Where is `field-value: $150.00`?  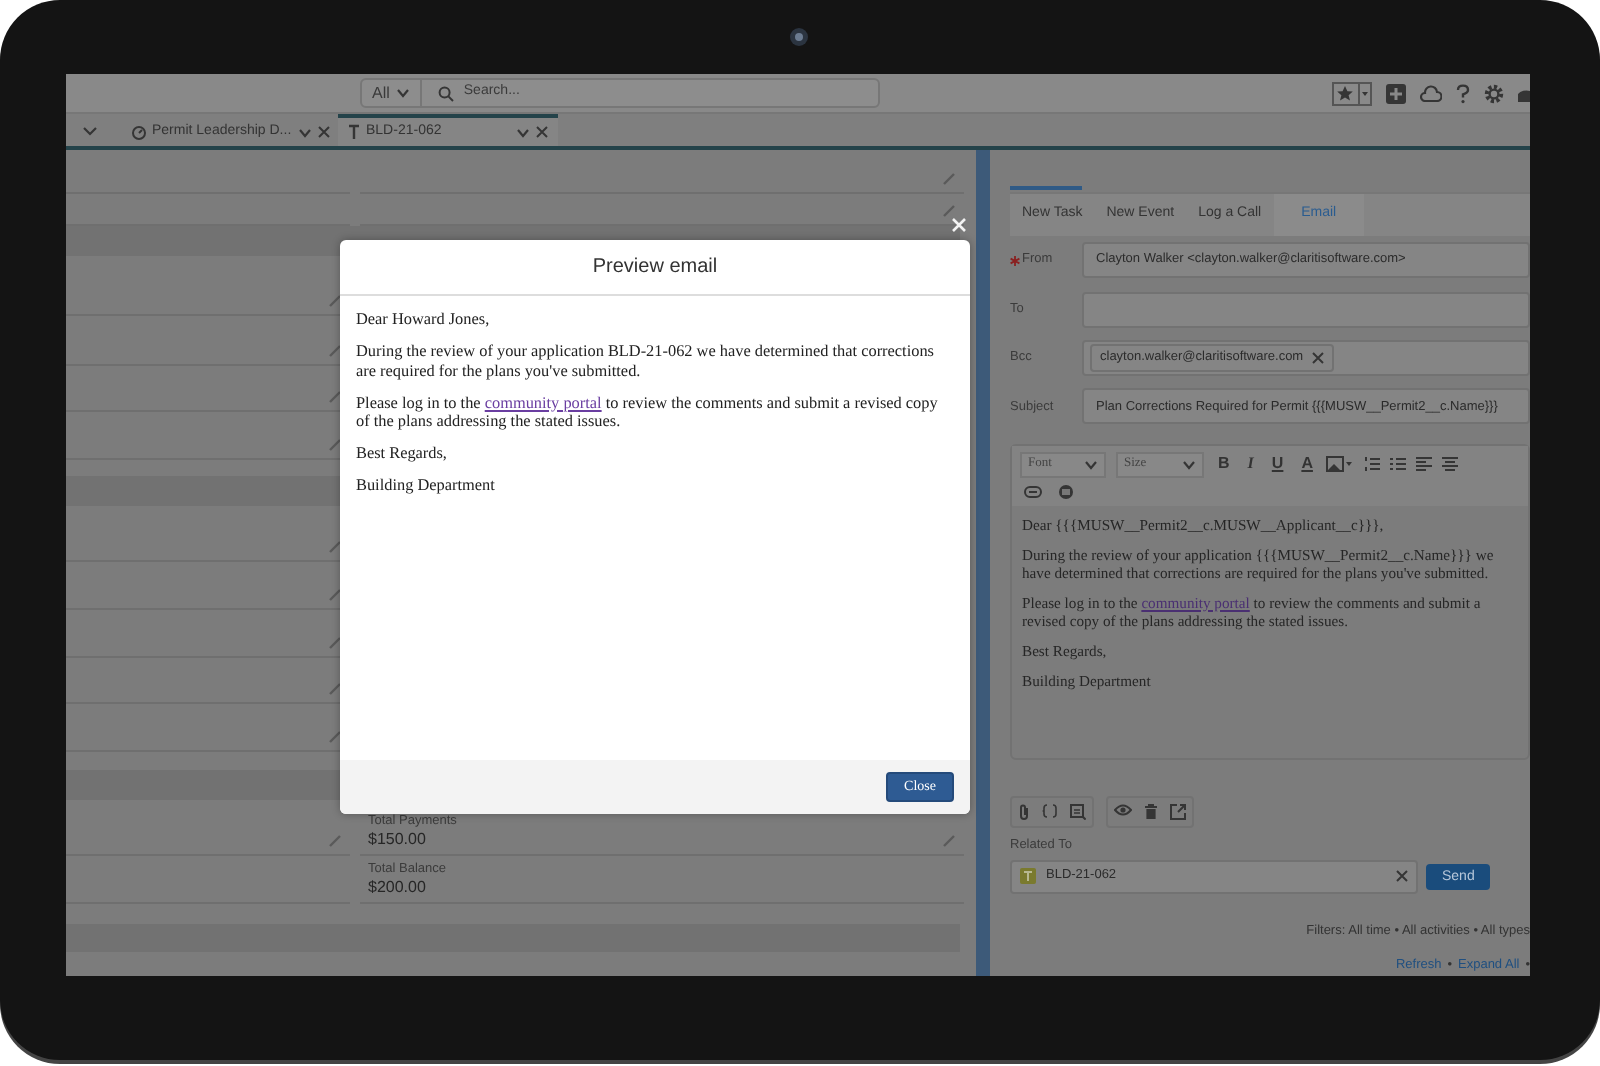 field-value: $150.00 is located at coordinates (398, 840).